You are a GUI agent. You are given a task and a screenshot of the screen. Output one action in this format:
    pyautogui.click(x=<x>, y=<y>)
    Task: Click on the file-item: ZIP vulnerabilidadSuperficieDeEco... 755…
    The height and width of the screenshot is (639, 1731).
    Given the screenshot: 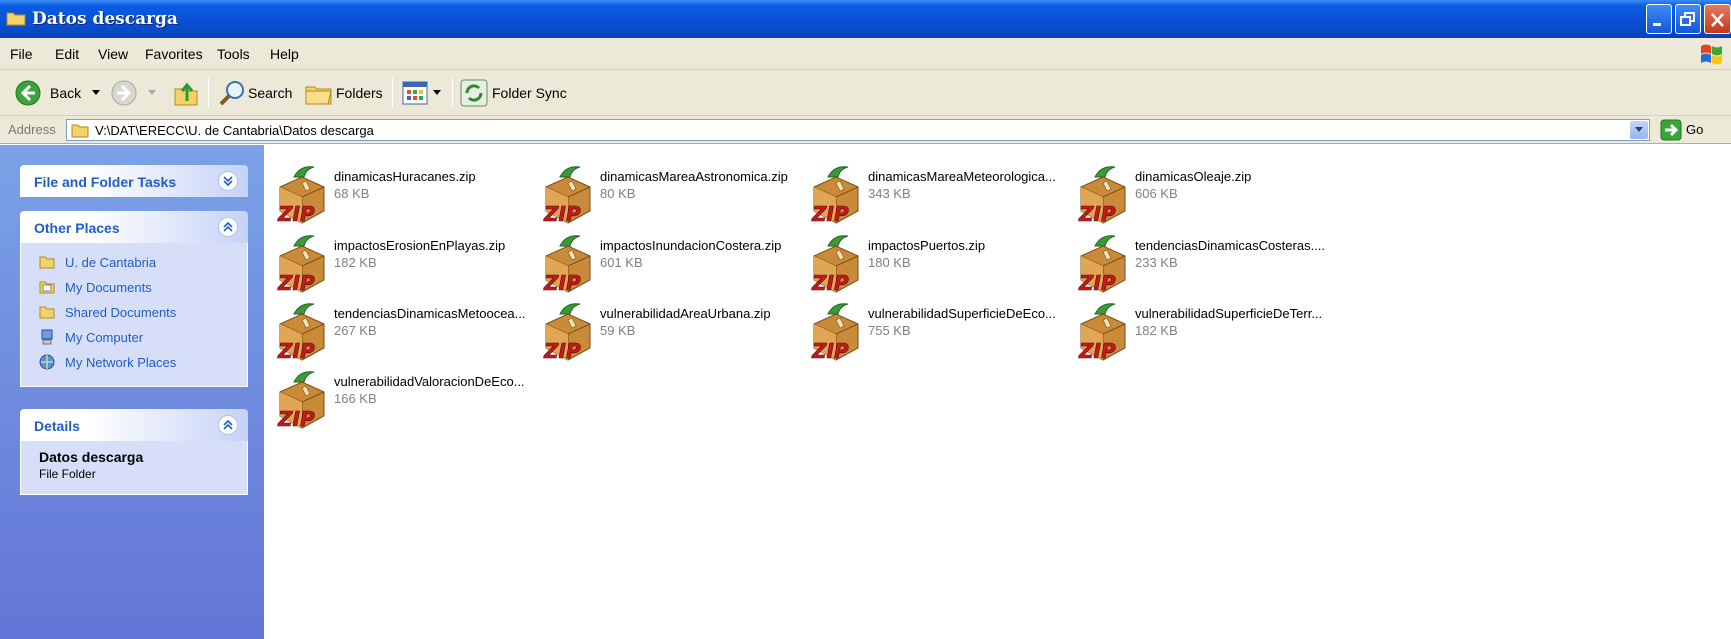 What is the action you would take?
    pyautogui.click(x=936, y=334)
    